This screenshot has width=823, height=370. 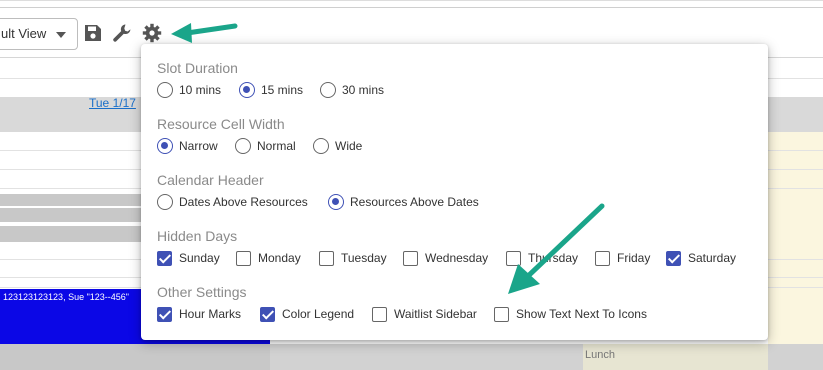 I want to click on radio-resources-above-dates: Resources Above Dates, so click(x=403, y=202).